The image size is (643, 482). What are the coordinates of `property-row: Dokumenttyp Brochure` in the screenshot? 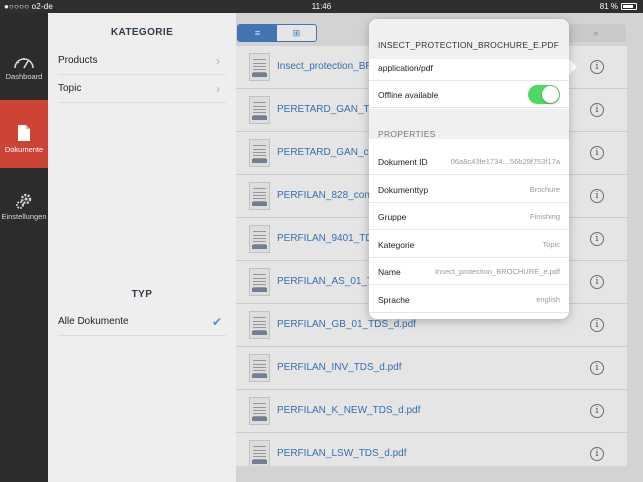 It's located at (469, 189).